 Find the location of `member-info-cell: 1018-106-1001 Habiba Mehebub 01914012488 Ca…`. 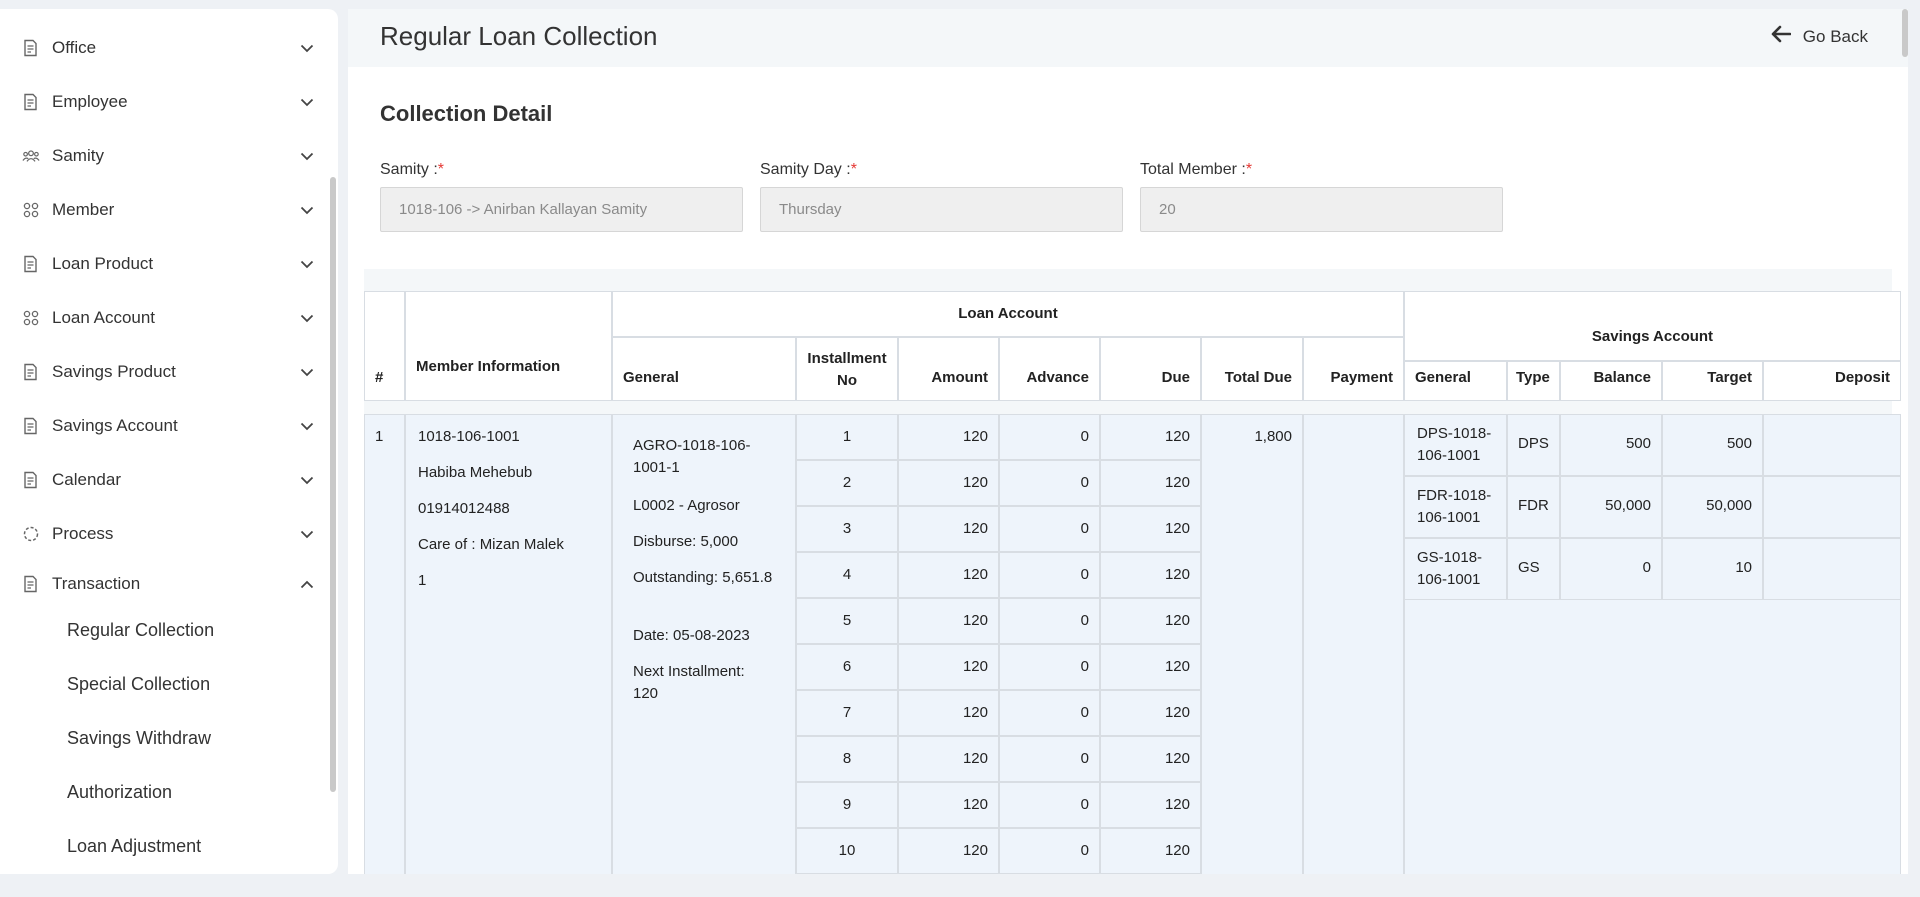

member-info-cell: 1018-106-1001 Habiba Mehebub 01914012488 Ca… is located at coordinates (508, 644).